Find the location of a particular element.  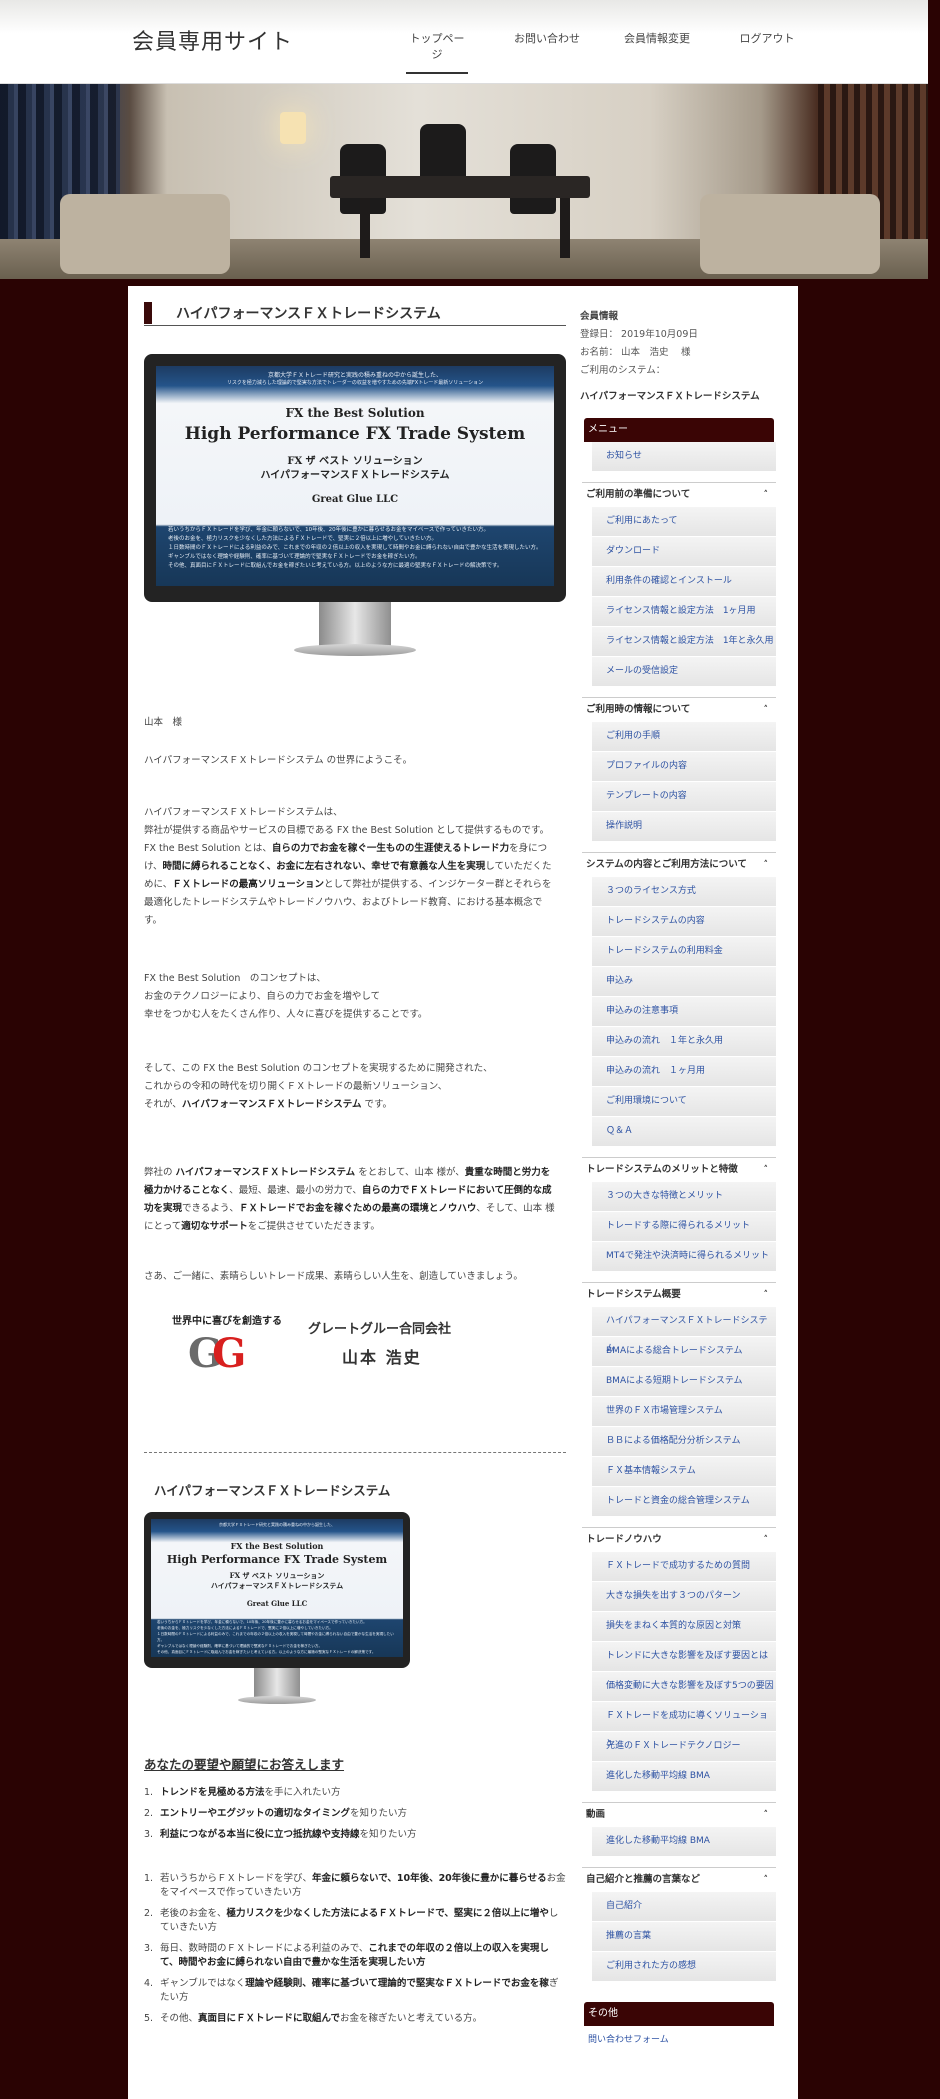

sidebar-item: 申込み is located at coordinates (684, 982).